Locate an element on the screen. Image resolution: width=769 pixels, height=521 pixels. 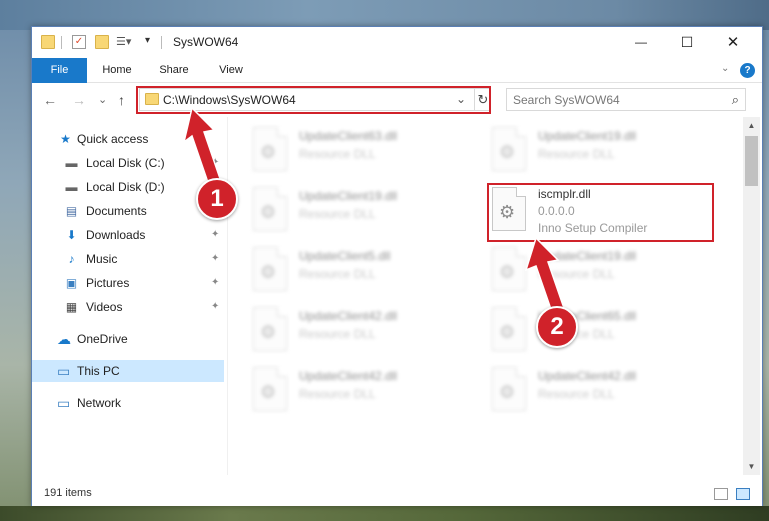
tab-share: Share is located at coordinates (174, 70).